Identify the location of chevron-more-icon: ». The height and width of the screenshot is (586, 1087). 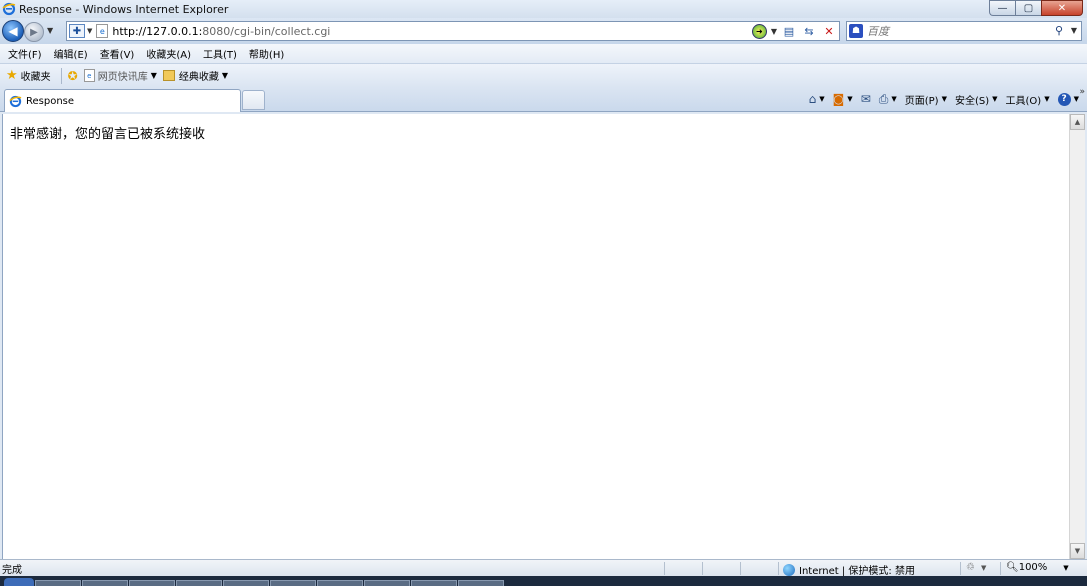
(1082, 92).